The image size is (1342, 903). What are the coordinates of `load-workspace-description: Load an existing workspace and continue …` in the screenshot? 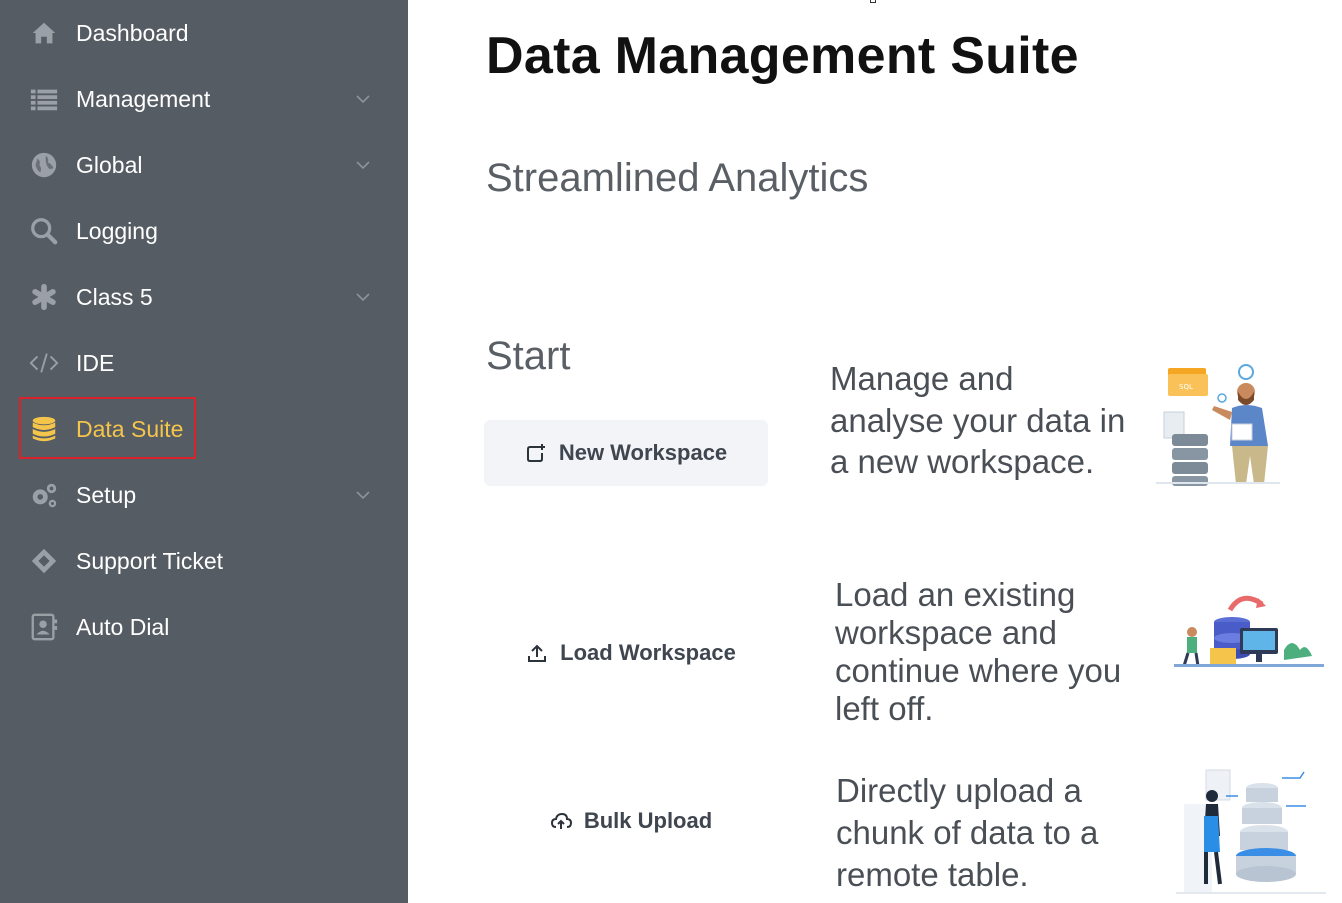 It's located at (978, 651).